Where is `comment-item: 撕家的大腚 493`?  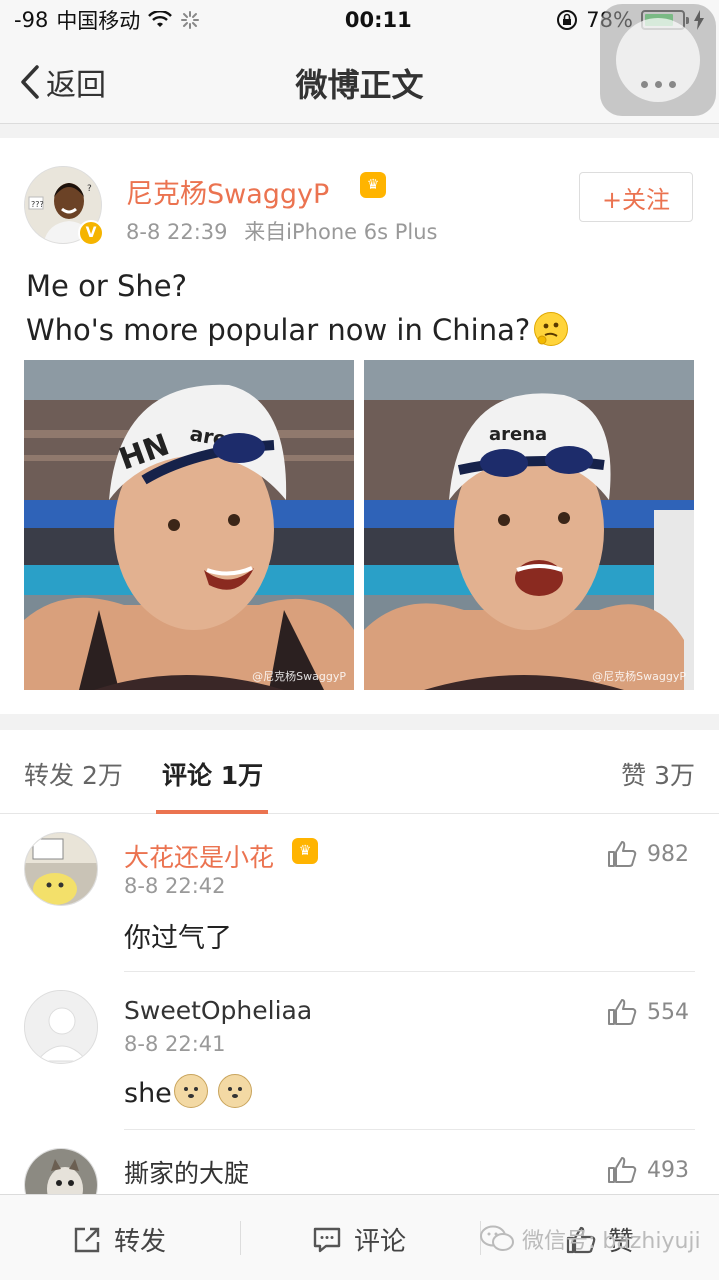 comment-item: 撕家的大腚 493 is located at coordinates (359, 1162).